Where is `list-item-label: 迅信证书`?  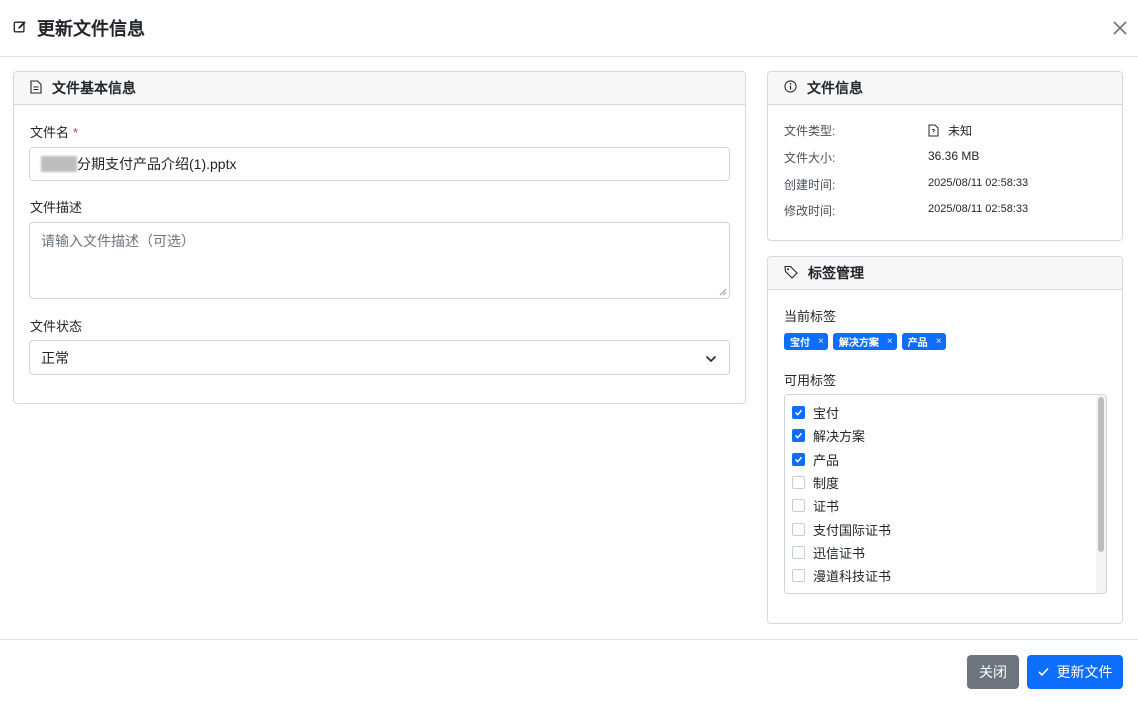 list-item-label: 迅信证书 is located at coordinates (839, 553).